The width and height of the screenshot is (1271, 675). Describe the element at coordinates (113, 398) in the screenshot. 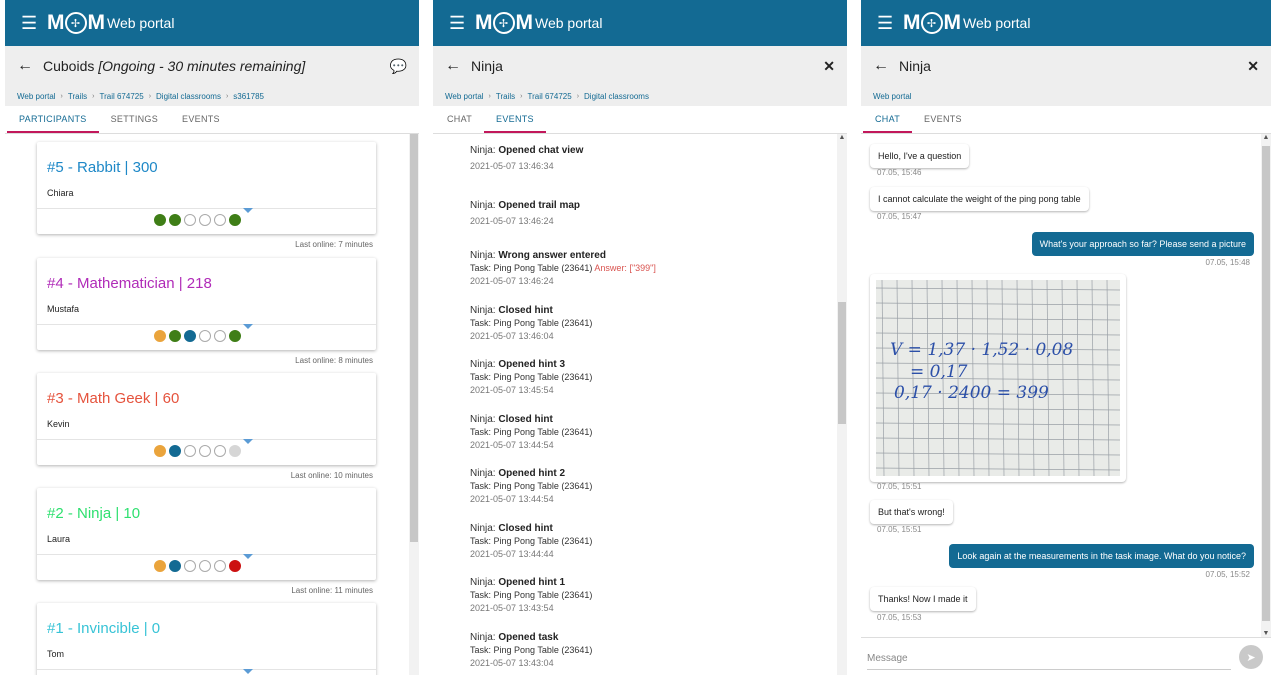

I see `participant-rank: #3 - Math Geek | 60` at that location.